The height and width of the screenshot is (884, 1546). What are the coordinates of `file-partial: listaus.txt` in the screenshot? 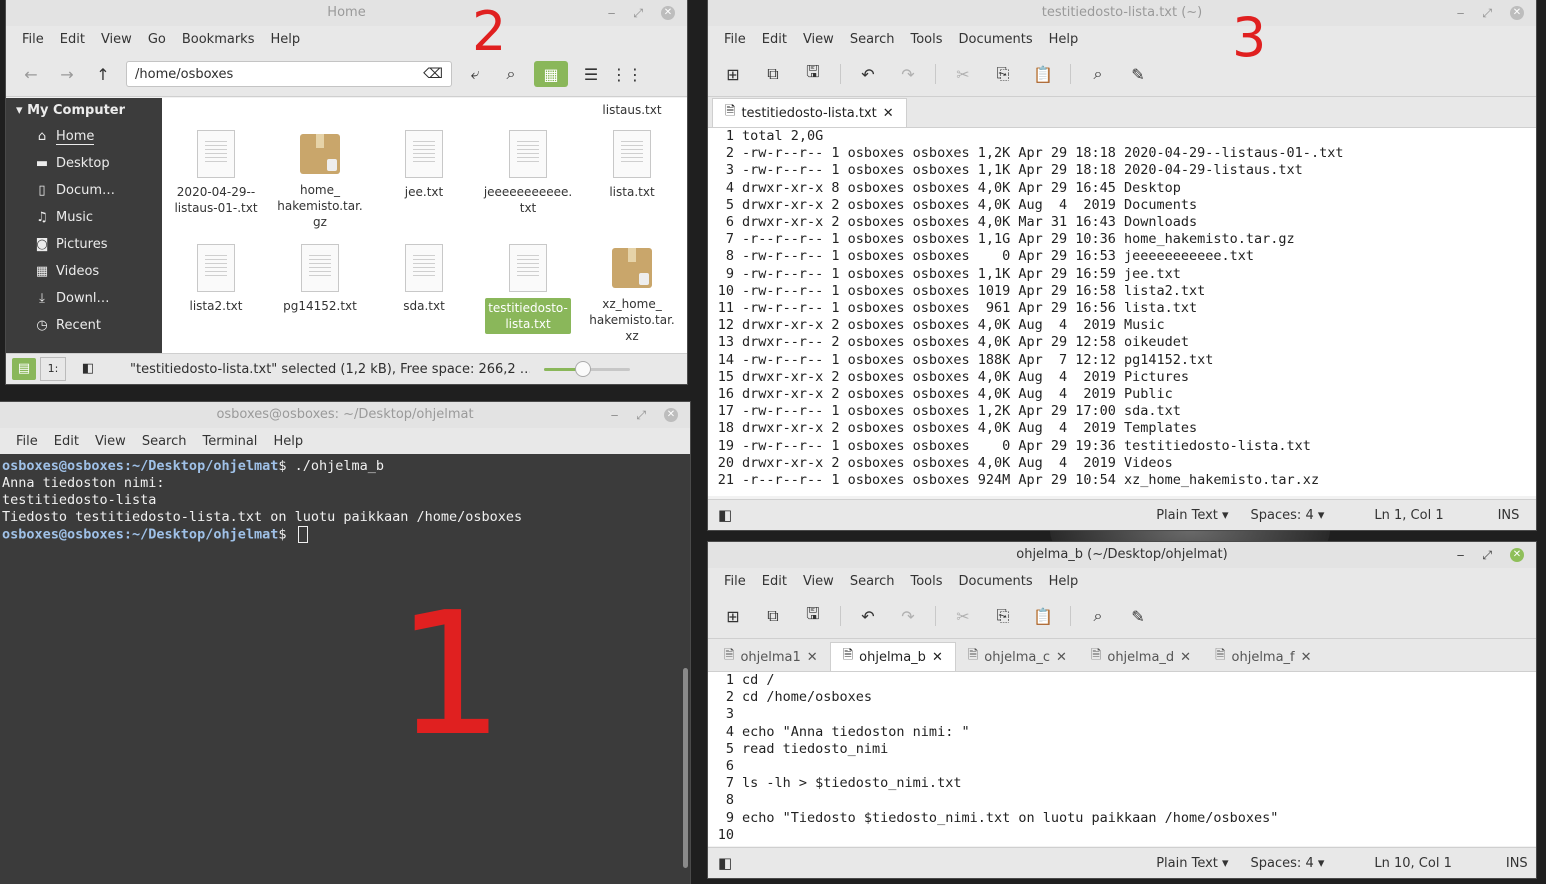 It's located at (632, 110).